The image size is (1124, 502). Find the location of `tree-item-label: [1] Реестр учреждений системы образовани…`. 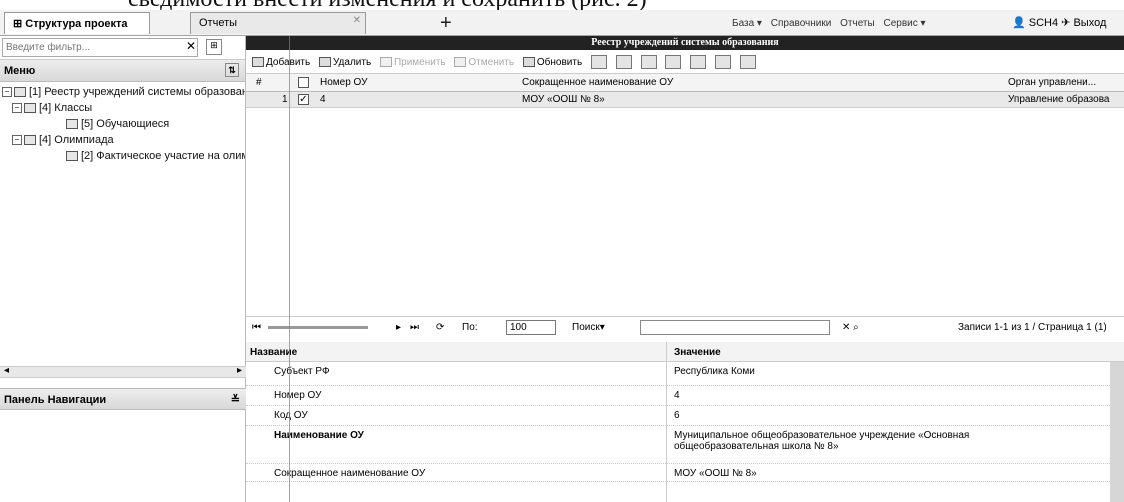

tree-item-label: [1] Реестр учреждений системы образовани… is located at coordinates (137, 92).